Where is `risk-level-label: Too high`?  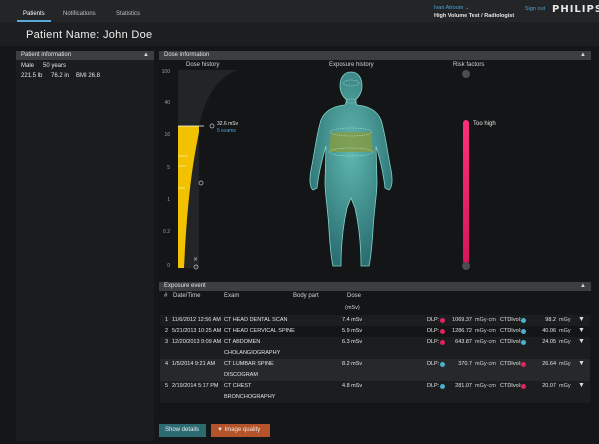 risk-level-label: Too high is located at coordinates (484, 124).